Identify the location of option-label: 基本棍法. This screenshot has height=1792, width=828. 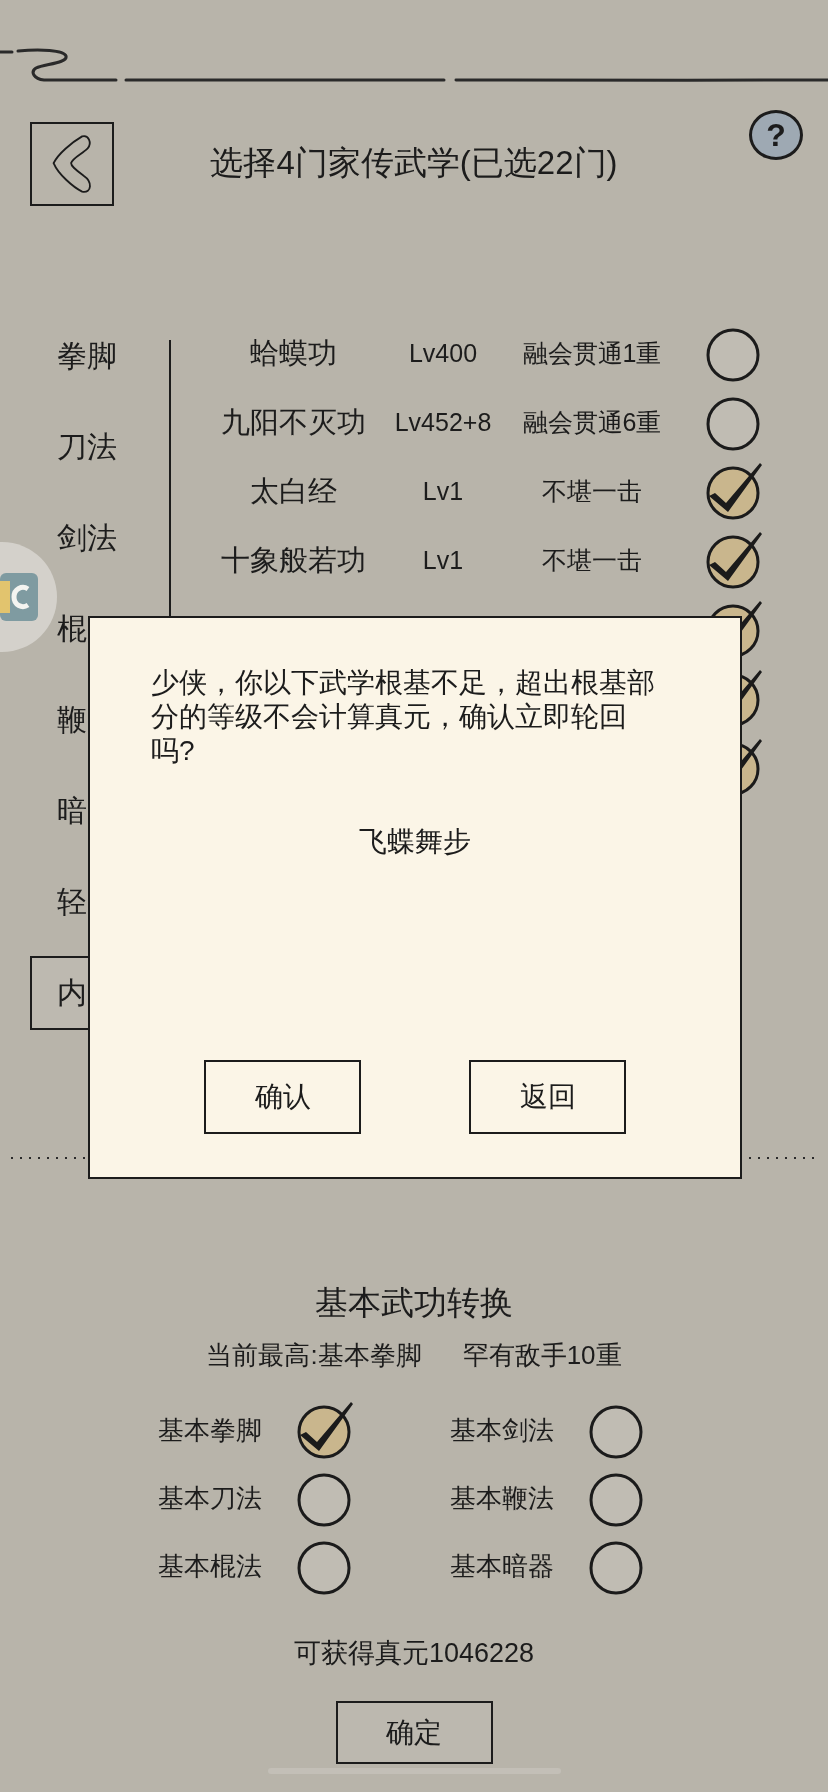
(210, 1566).